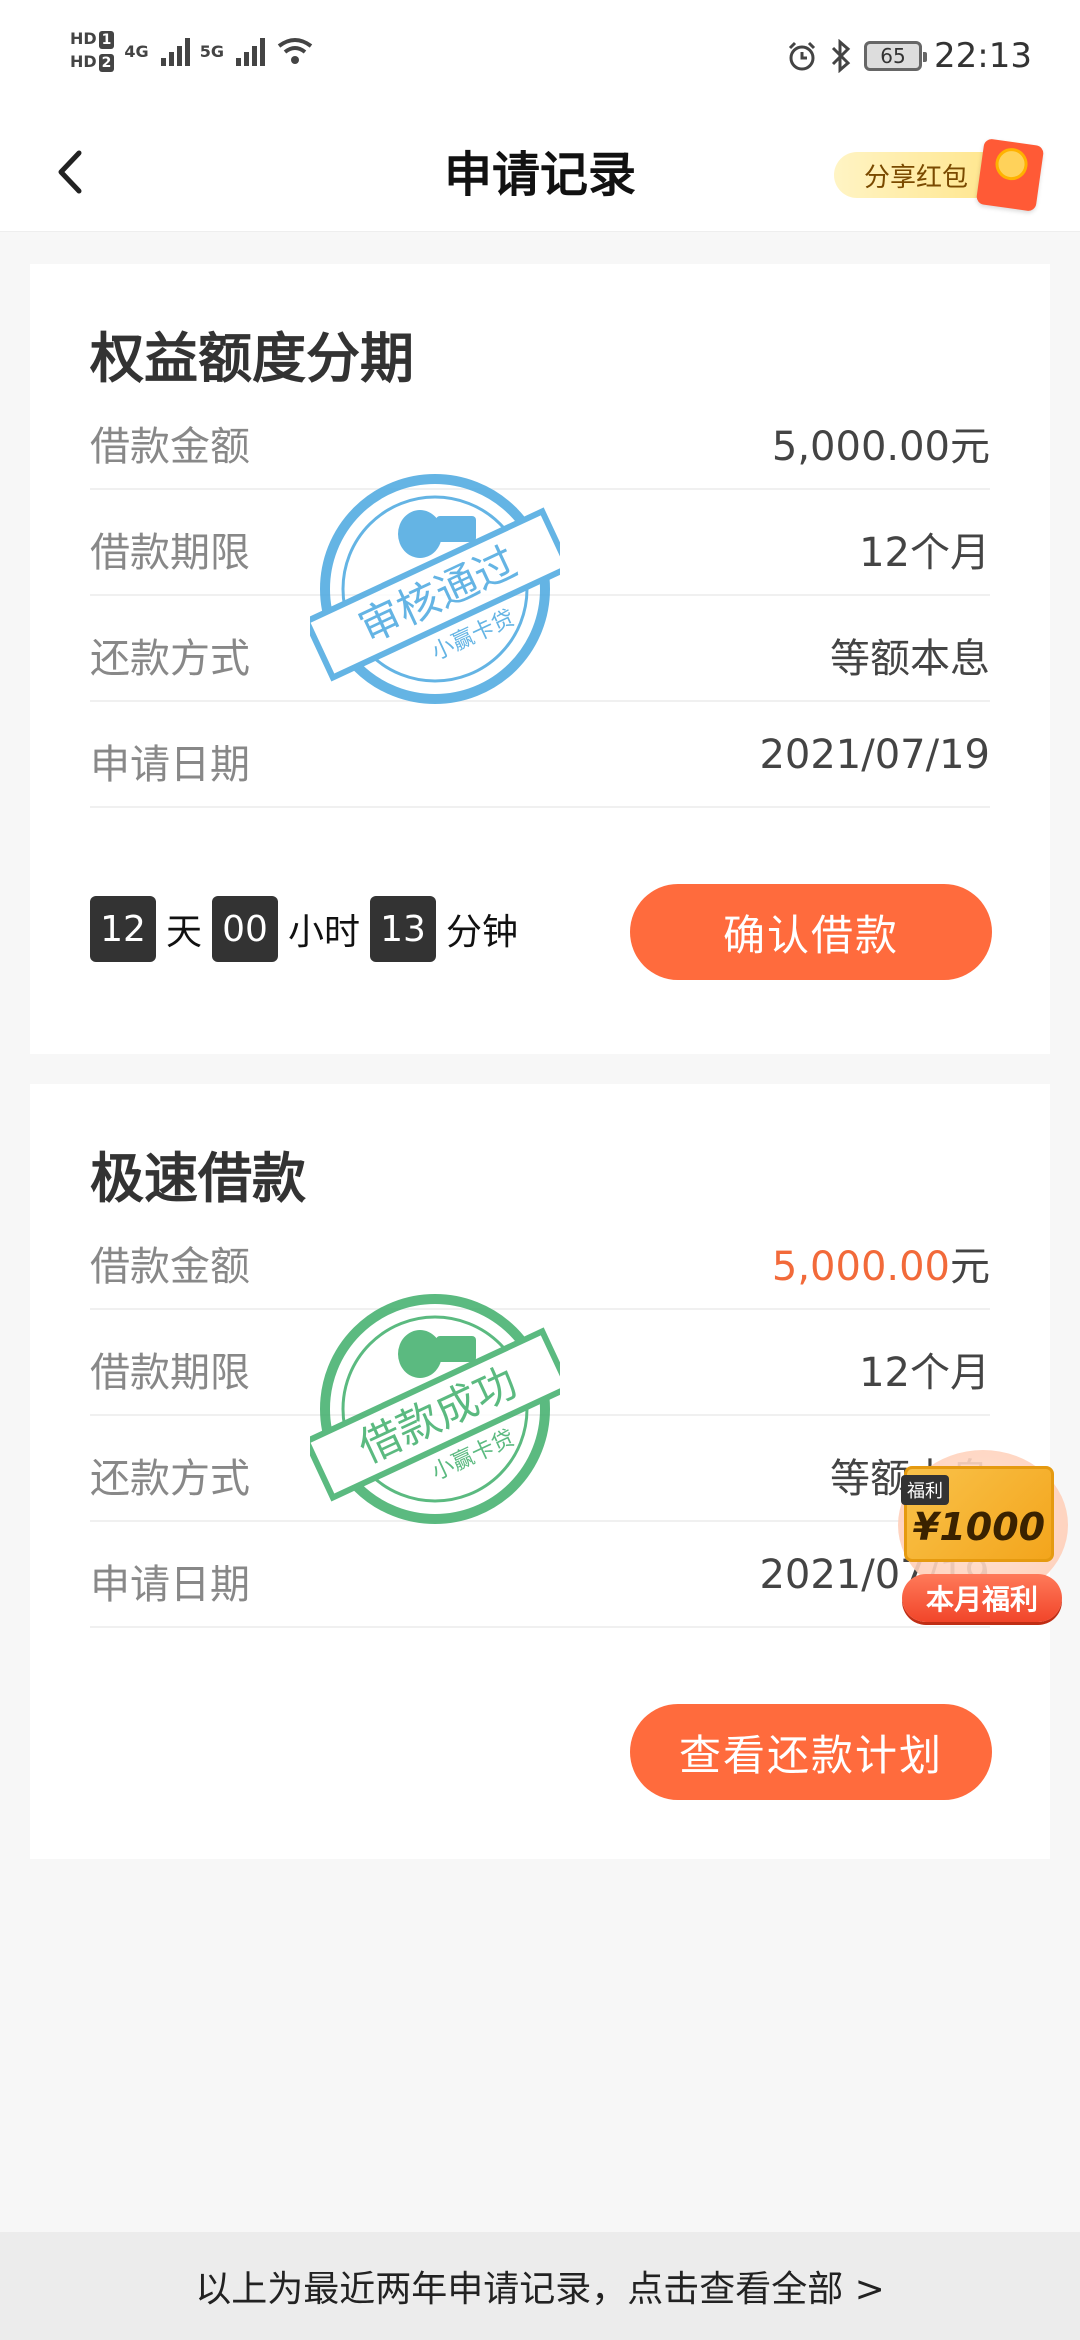  I want to click on countdown-timer: 12 天 00 小时 13 分钟, so click(309, 929).